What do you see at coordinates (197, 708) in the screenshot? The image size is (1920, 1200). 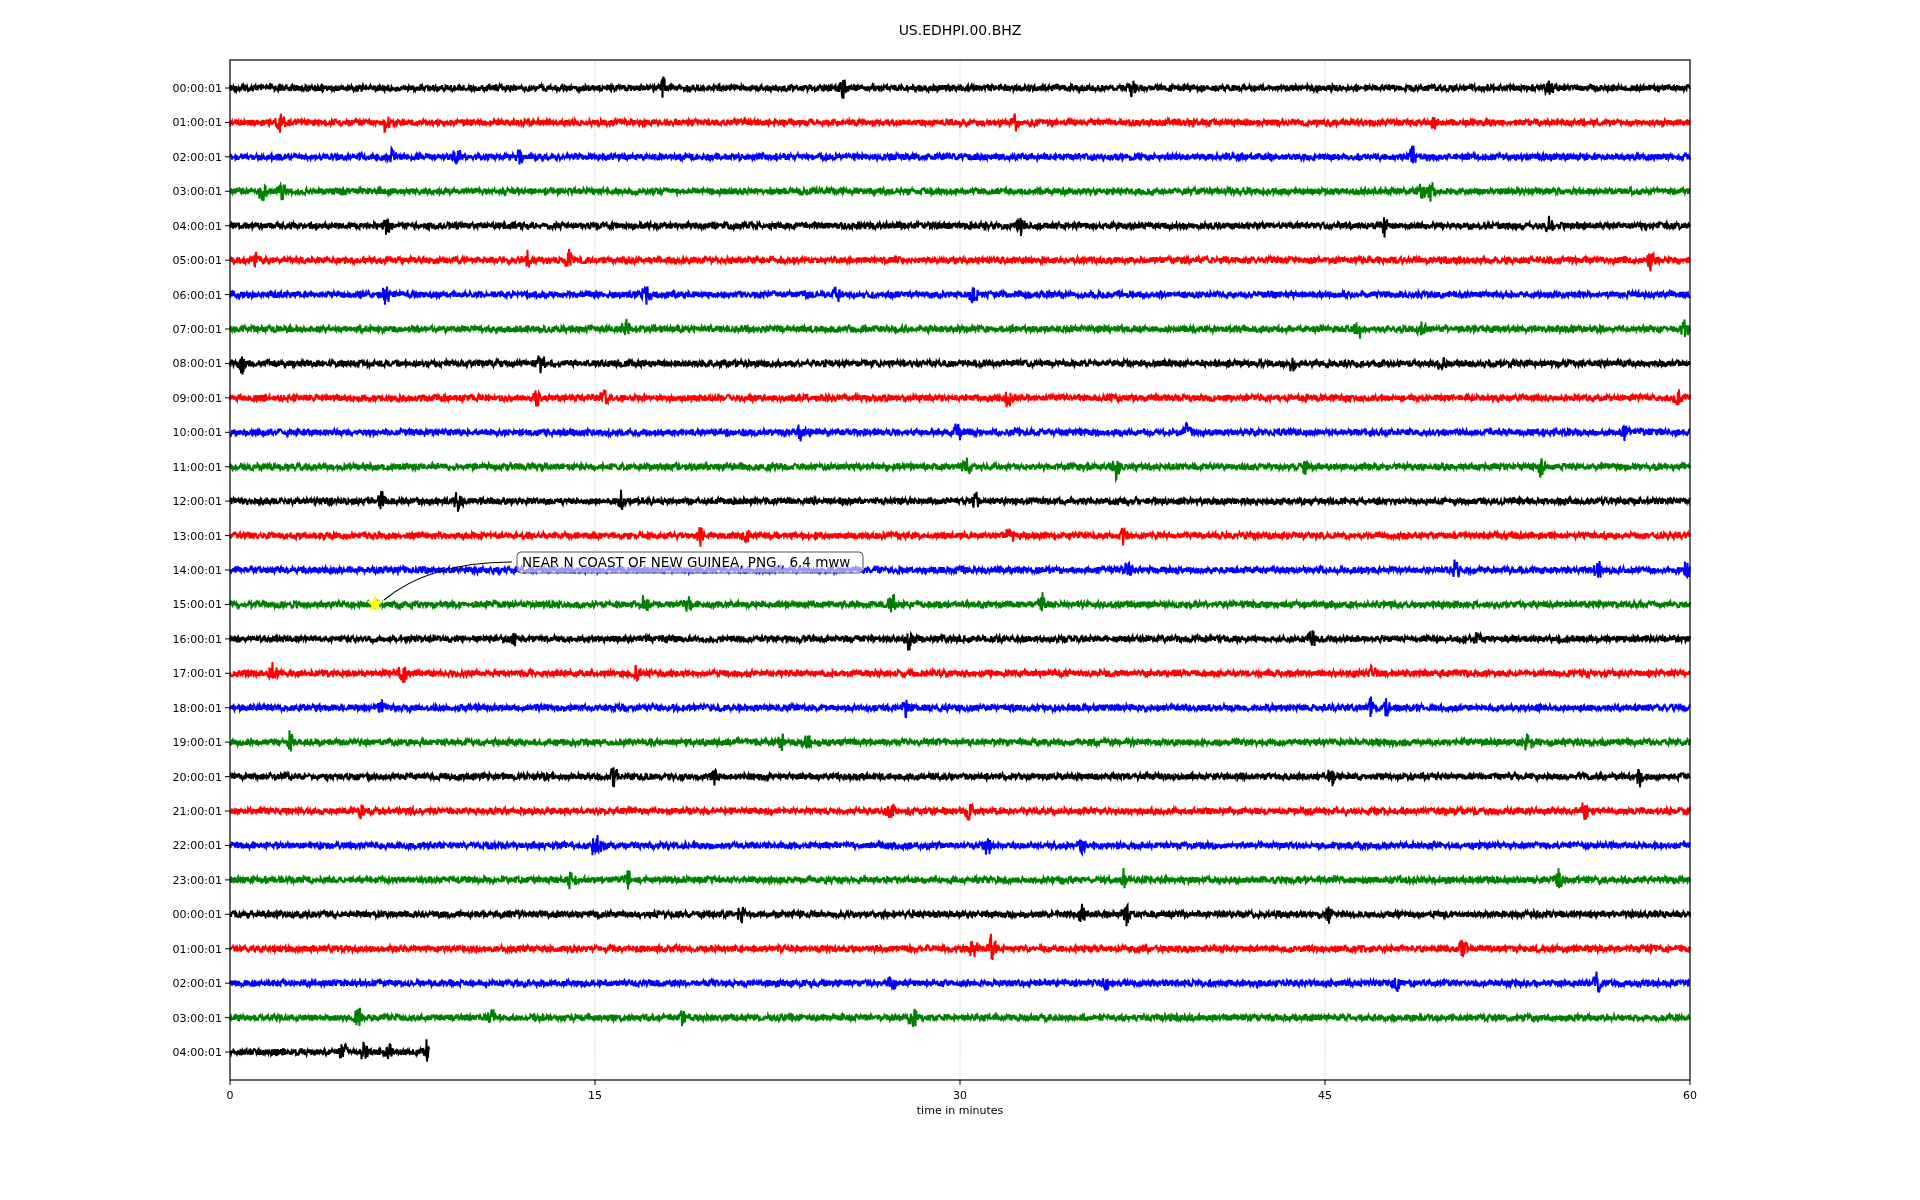 I see `y-tick-label: 18:00:01` at bounding box center [197, 708].